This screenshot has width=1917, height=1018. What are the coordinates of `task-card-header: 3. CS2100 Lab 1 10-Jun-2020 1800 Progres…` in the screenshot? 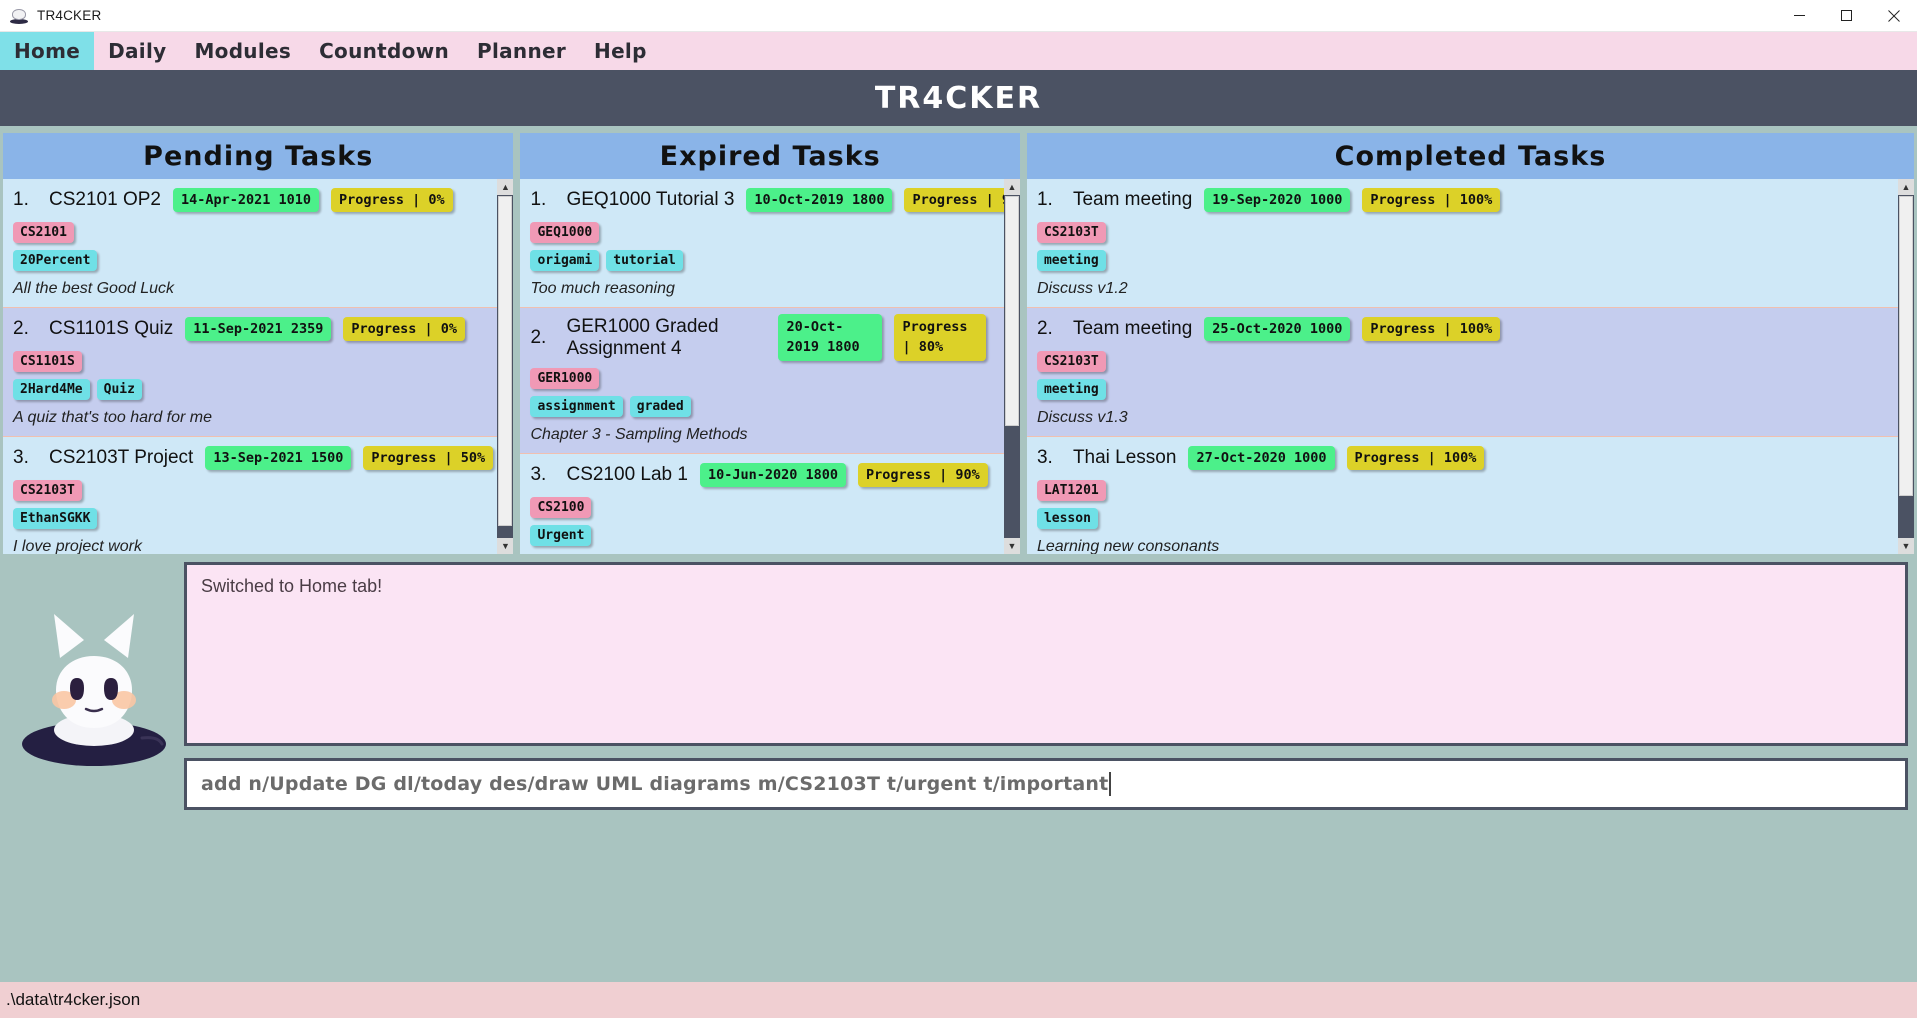 It's located at (762, 475).